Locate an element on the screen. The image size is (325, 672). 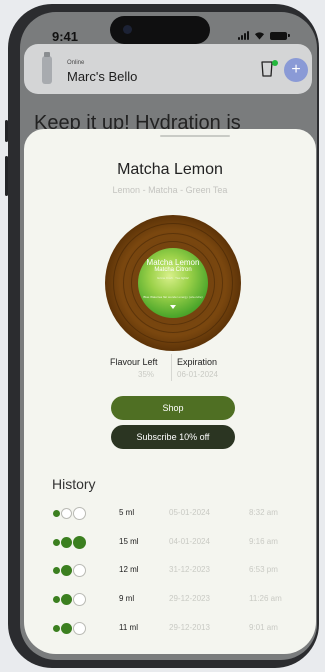
history-amount: 5 ml is located at coordinates (127, 512).